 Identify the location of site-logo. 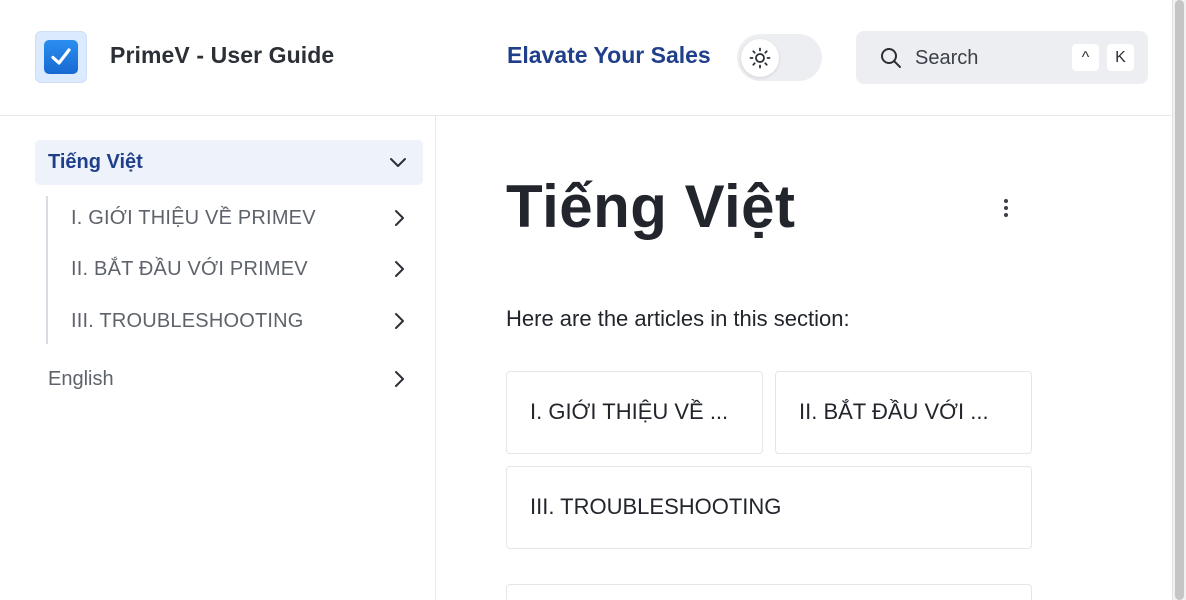
(61, 57).